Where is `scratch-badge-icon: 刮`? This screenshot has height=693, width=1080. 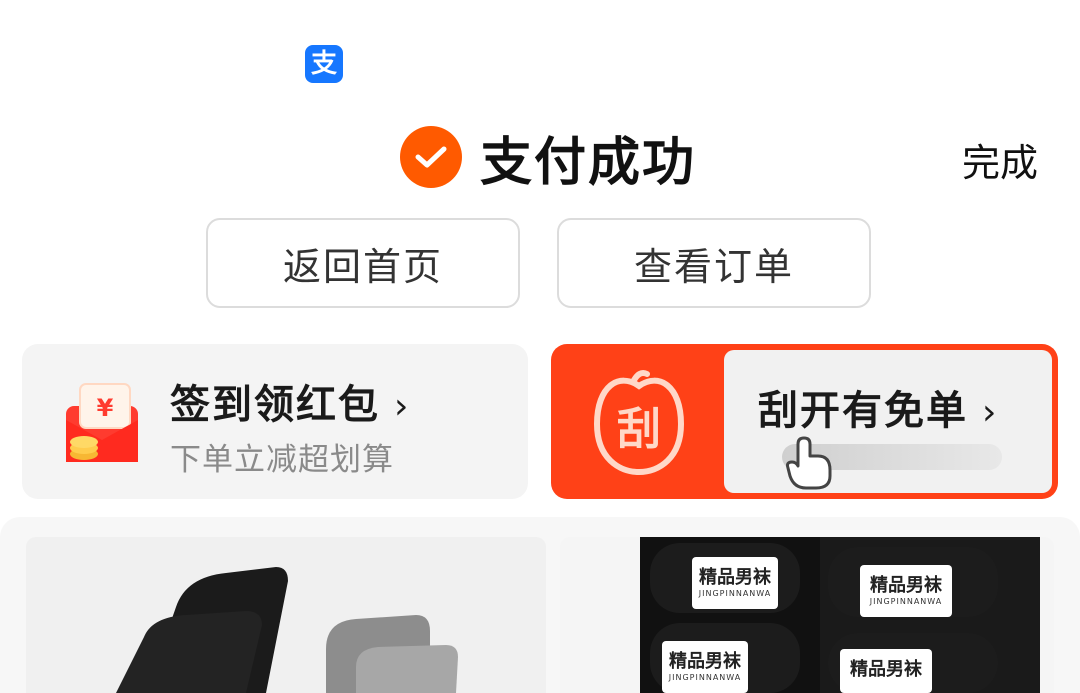 scratch-badge-icon: 刮 is located at coordinates (639, 422).